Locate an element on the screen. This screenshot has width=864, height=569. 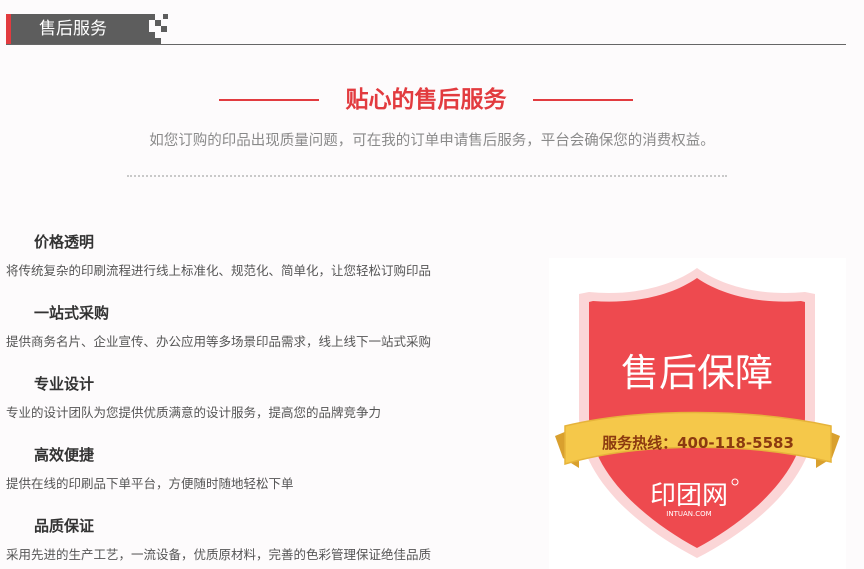
feature-title-design: 专业设计 is located at coordinates (64, 384).